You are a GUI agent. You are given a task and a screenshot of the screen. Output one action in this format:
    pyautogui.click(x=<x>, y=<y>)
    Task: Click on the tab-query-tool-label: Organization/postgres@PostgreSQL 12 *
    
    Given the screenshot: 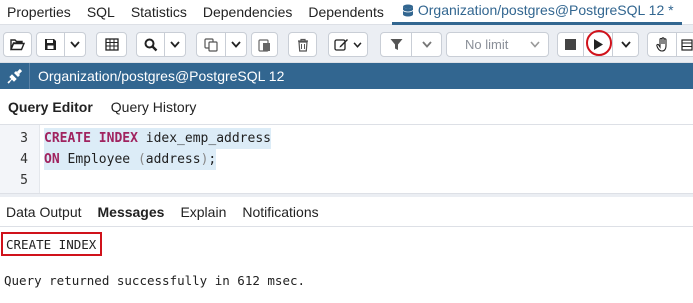 What is the action you would take?
    pyautogui.click(x=545, y=10)
    